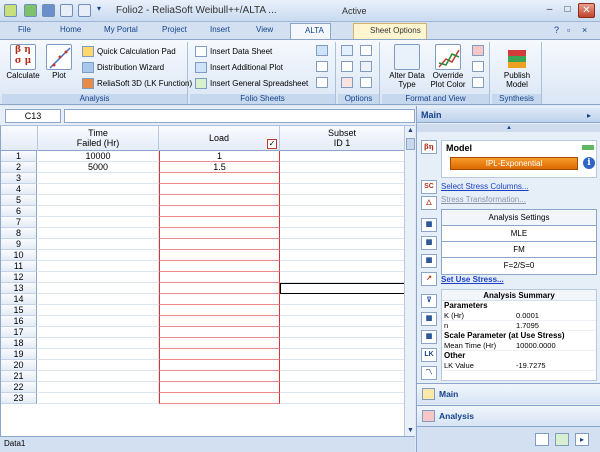  Describe the element at coordinates (24, 29) in the screenshot. I see `tab-file: File` at that location.